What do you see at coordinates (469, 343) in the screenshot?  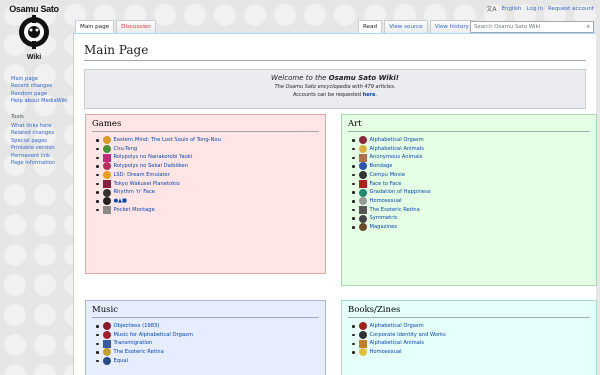 I see `list-item: Alphabetical Animals` at bounding box center [469, 343].